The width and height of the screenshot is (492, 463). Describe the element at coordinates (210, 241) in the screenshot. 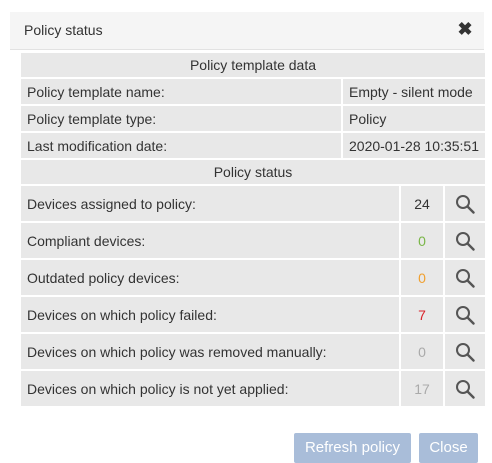

I see `compliant-devices-label: Compliant devices:` at that location.